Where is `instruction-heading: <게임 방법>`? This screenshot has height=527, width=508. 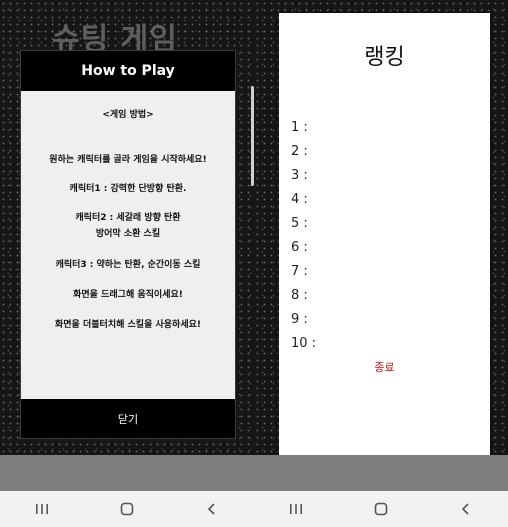 instruction-heading: <게임 방법> is located at coordinates (128, 115).